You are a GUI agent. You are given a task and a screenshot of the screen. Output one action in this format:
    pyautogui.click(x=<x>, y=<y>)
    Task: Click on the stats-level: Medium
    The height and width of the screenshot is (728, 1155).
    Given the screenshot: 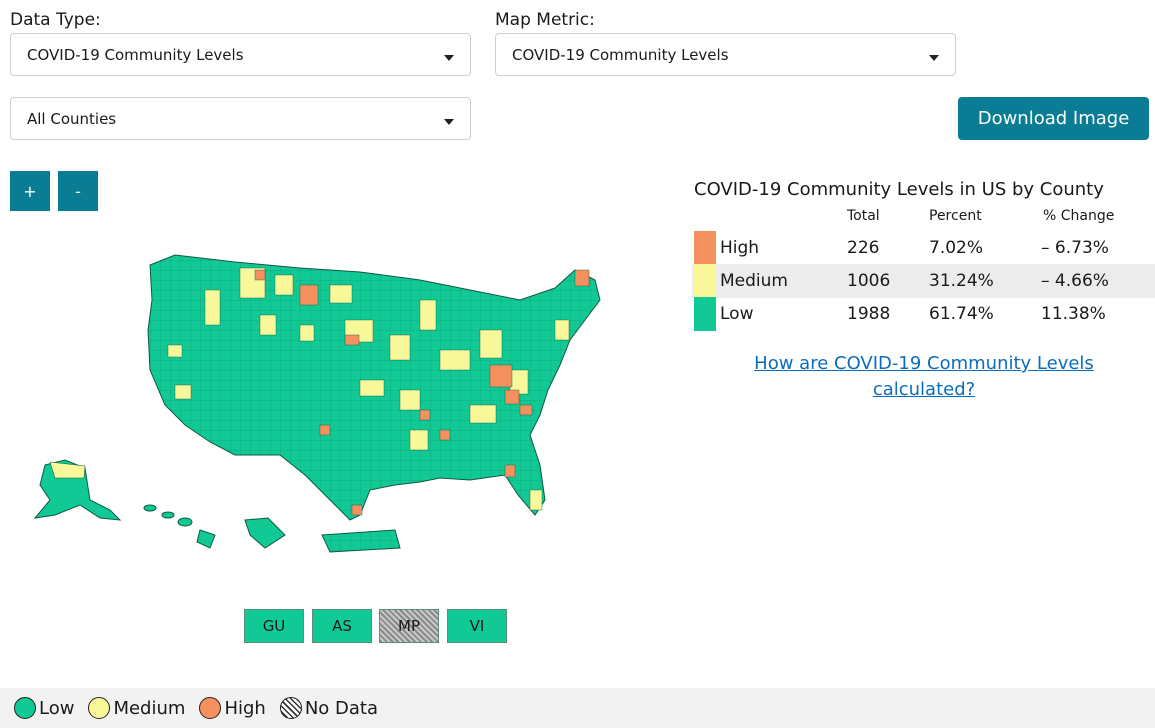 What is the action you would take?
    pyautogui.click(x=754, y=281)
    